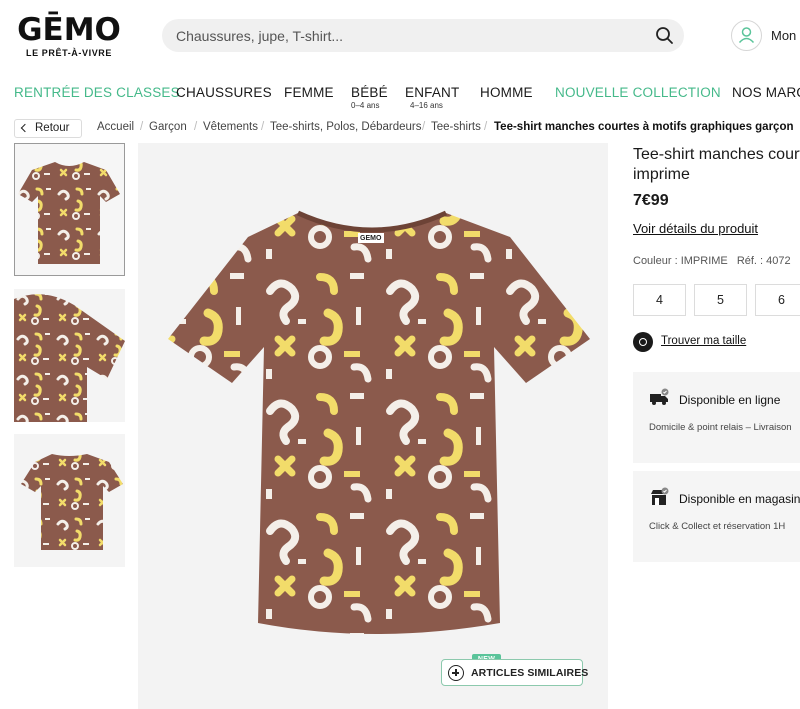 The width and height of the screenshot is (800, 709). I want to click on similar-articles-label: ARTICLES SIMILAIRES, so click(530, 673).